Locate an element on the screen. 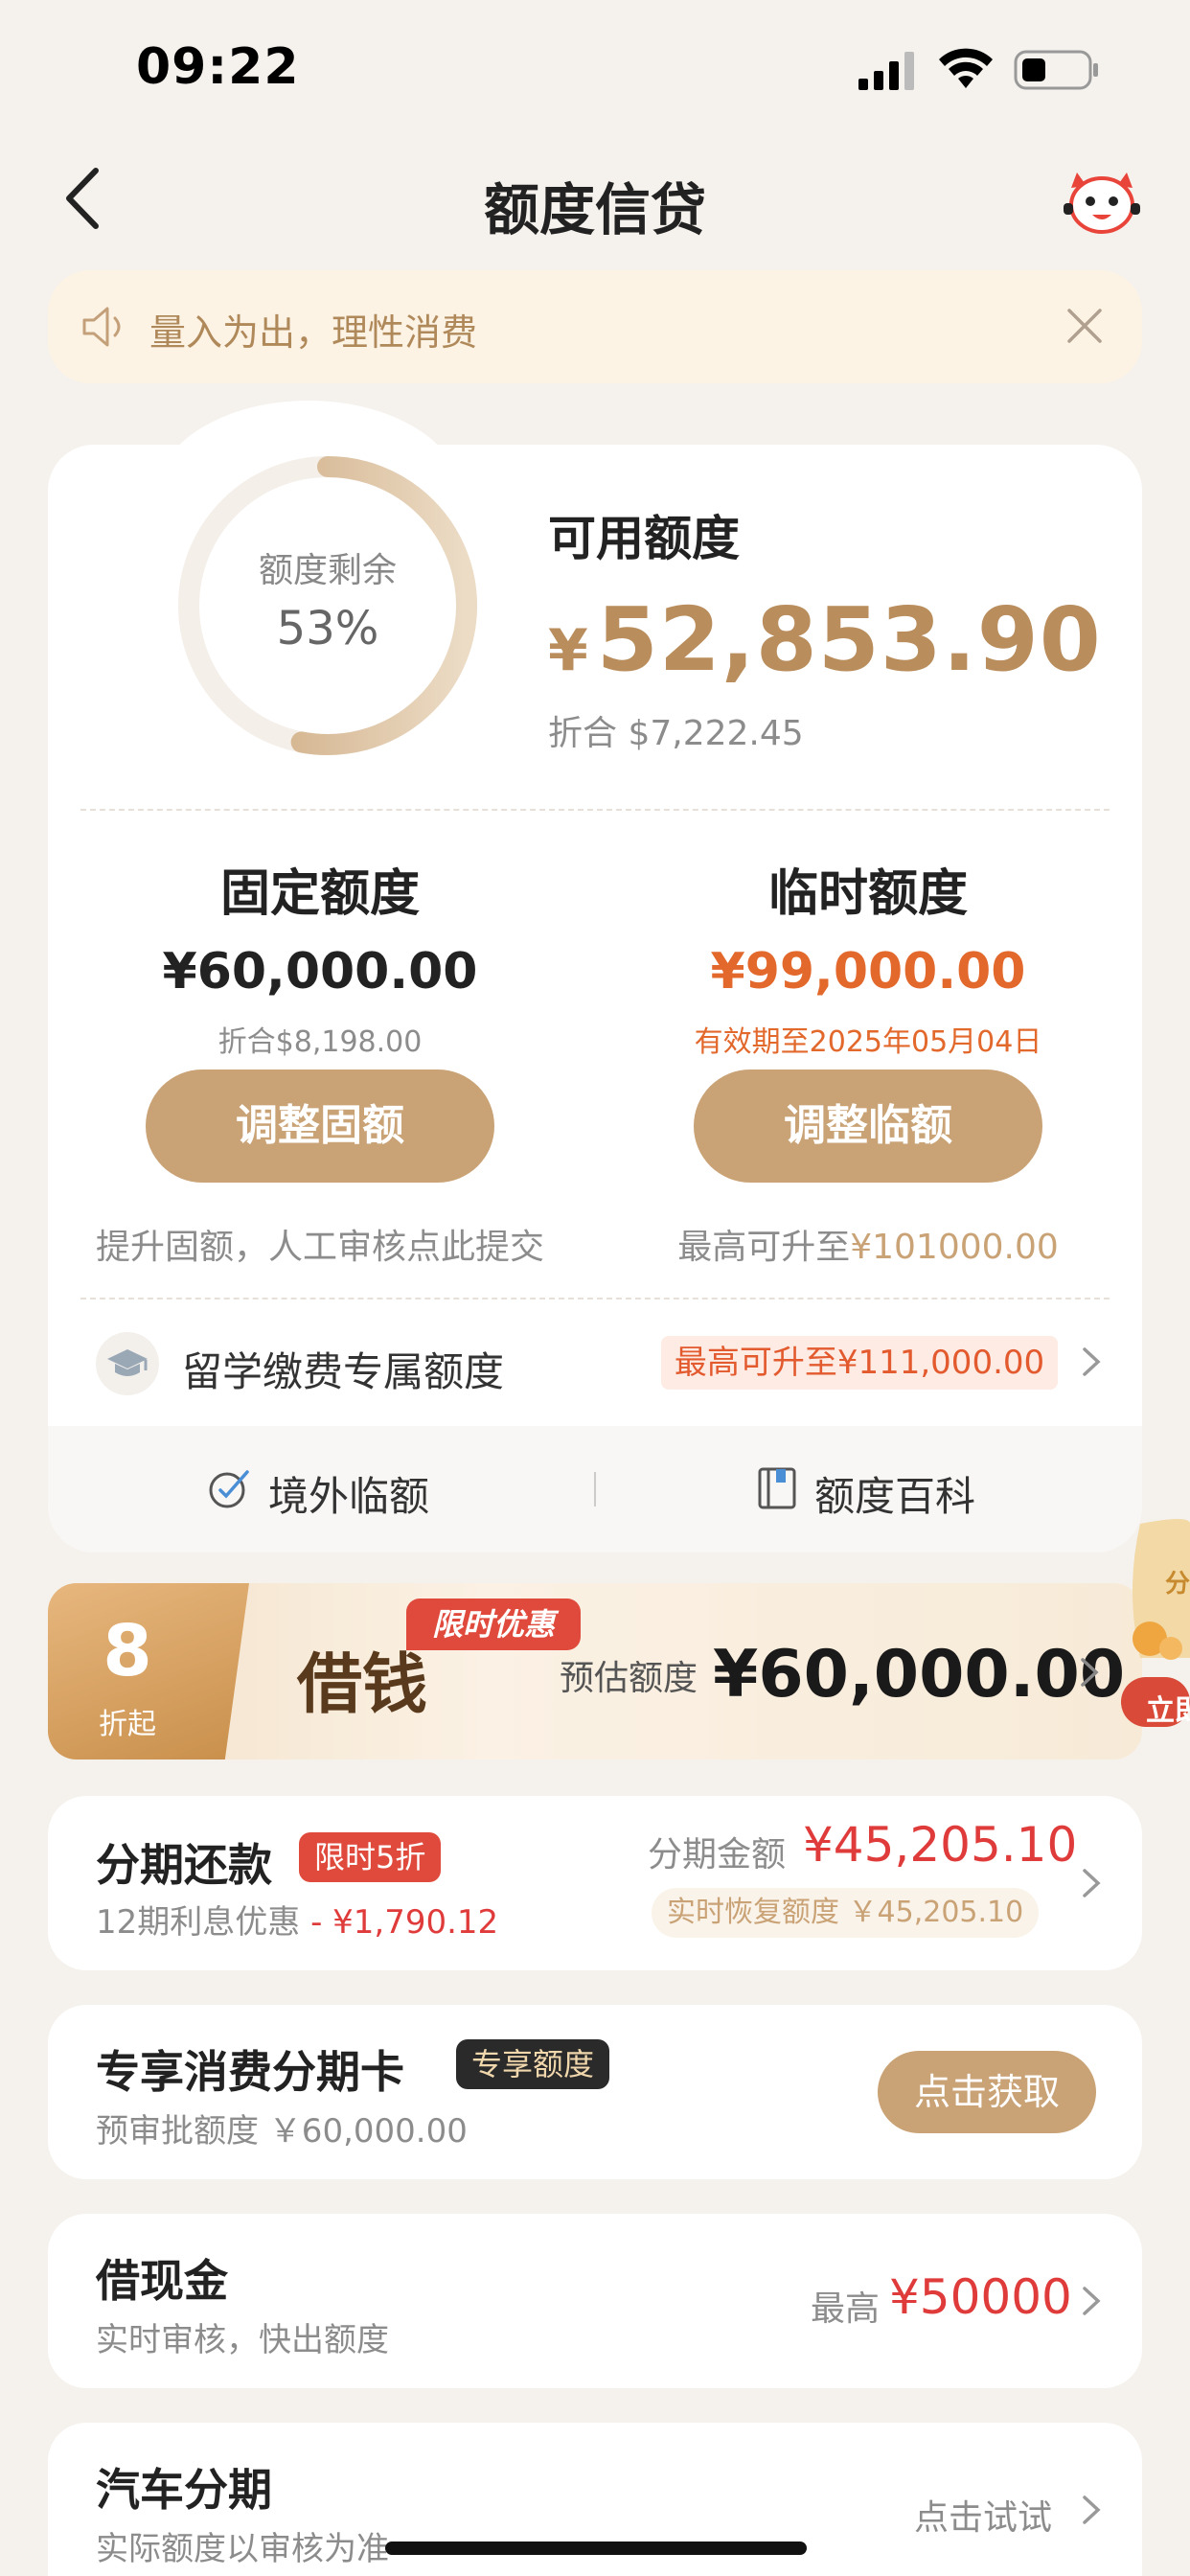  ring-percent: 53% is located at coordinates (327, 629).